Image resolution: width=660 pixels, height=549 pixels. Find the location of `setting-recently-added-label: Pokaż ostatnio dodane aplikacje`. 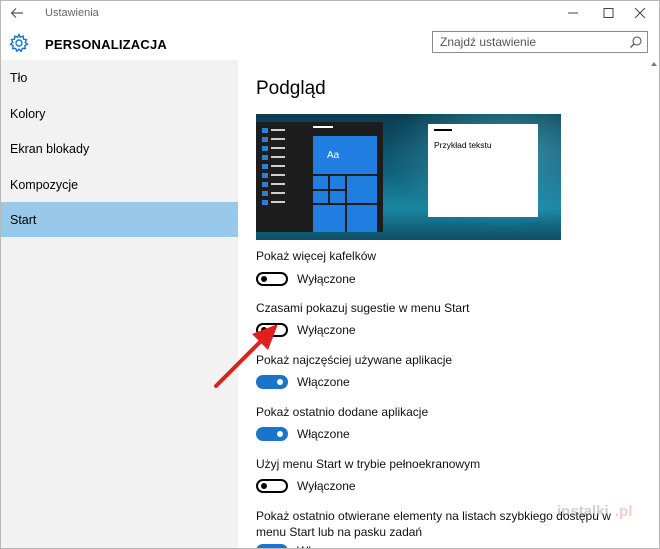

setting-recently-added-label: Pokaż ostatnio dodane aplikacje is located at coordinates (342, 412).